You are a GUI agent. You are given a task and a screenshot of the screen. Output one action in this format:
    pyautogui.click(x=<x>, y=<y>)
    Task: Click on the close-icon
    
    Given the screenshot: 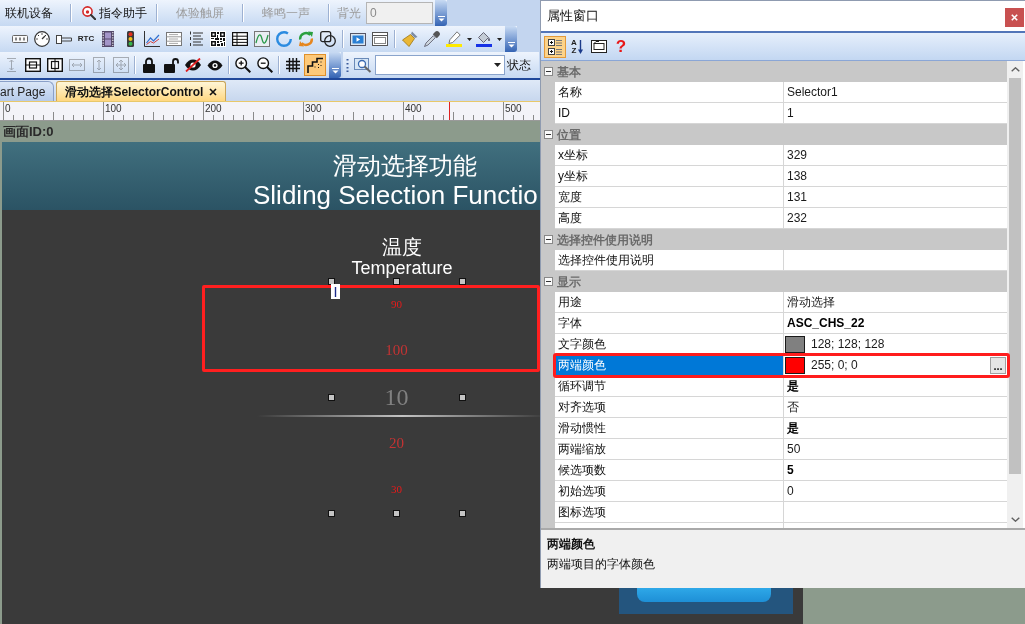 What is the action you would take?
    pyautogui.click(x=213, y=91)
    